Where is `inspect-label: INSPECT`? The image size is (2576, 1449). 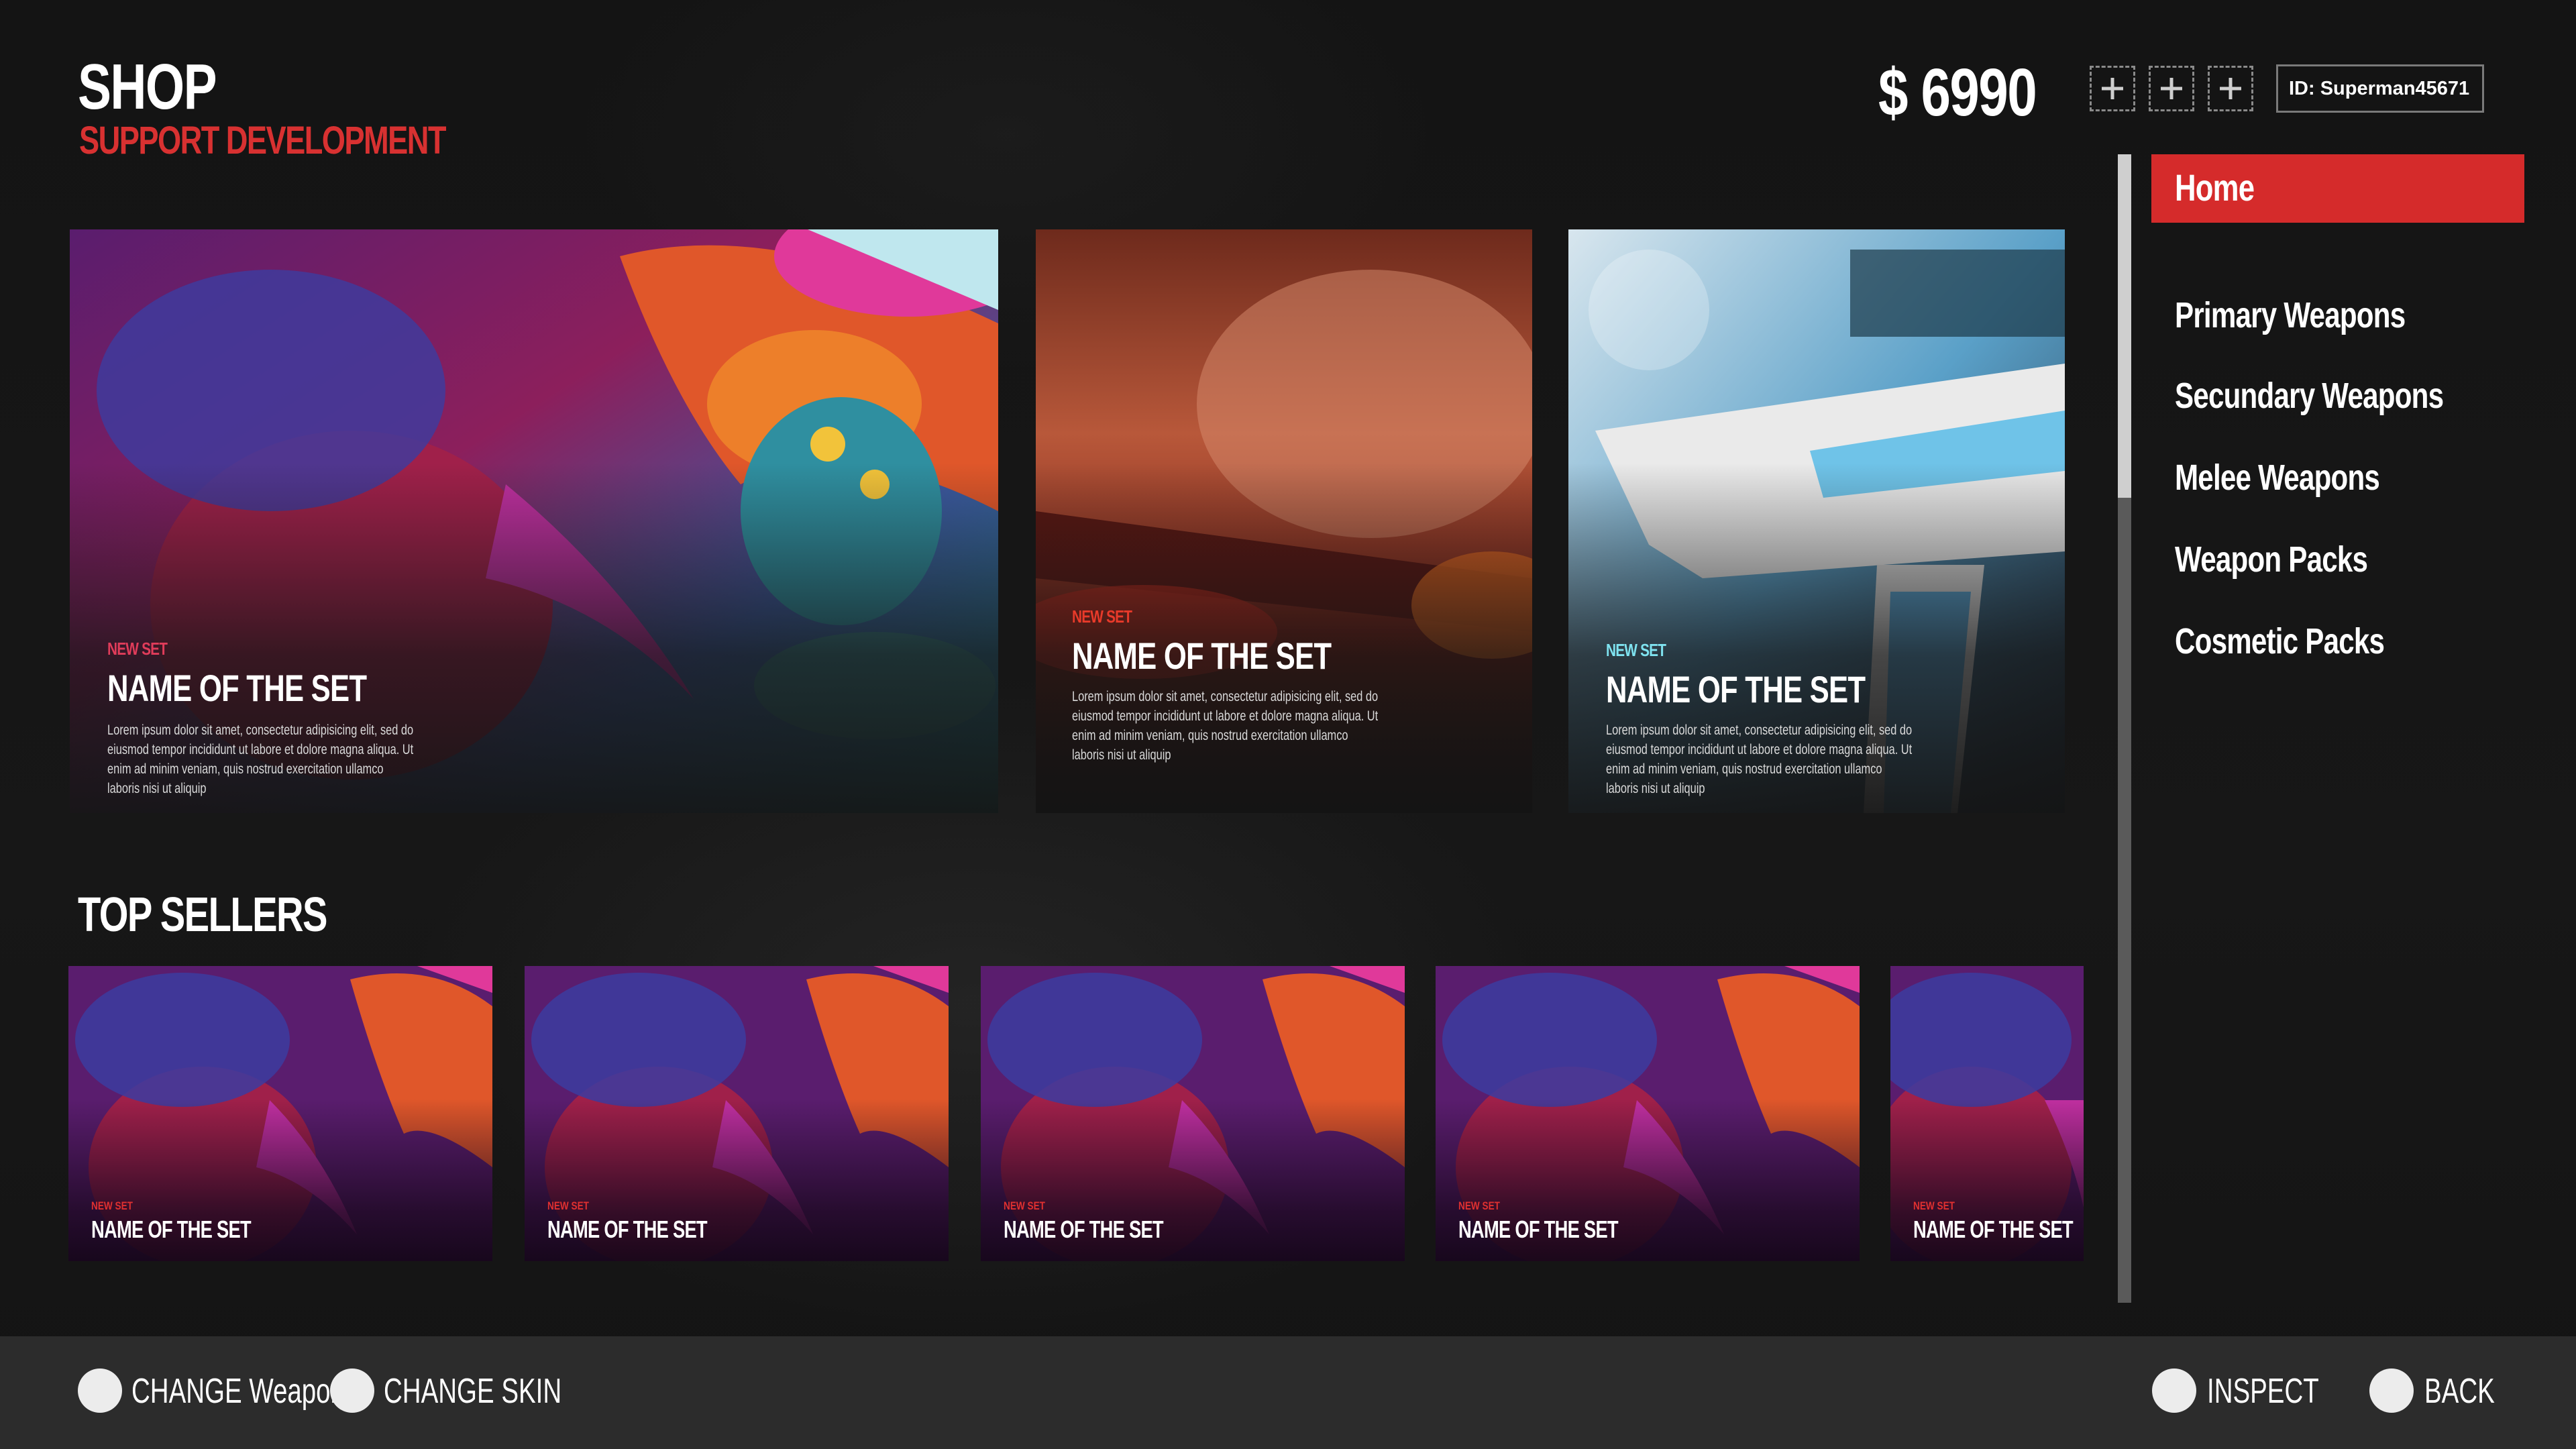
inspect-label: INSPECT is located at coordinates (2263, 1391).